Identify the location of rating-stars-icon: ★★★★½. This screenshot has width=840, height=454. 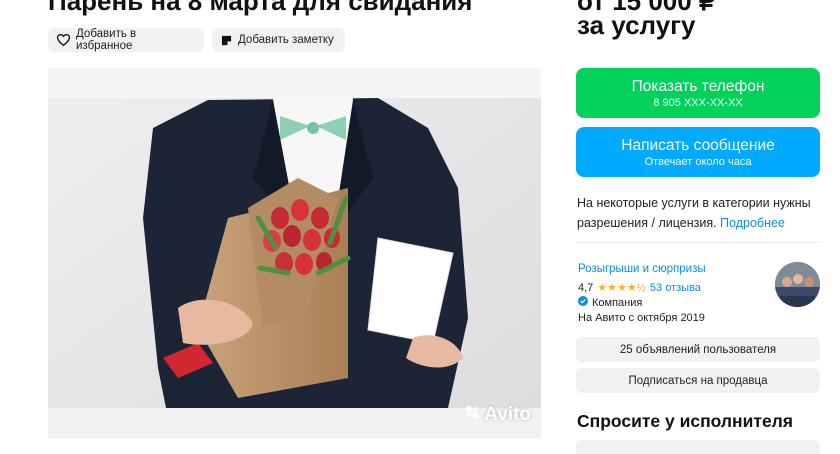
(621, 288).